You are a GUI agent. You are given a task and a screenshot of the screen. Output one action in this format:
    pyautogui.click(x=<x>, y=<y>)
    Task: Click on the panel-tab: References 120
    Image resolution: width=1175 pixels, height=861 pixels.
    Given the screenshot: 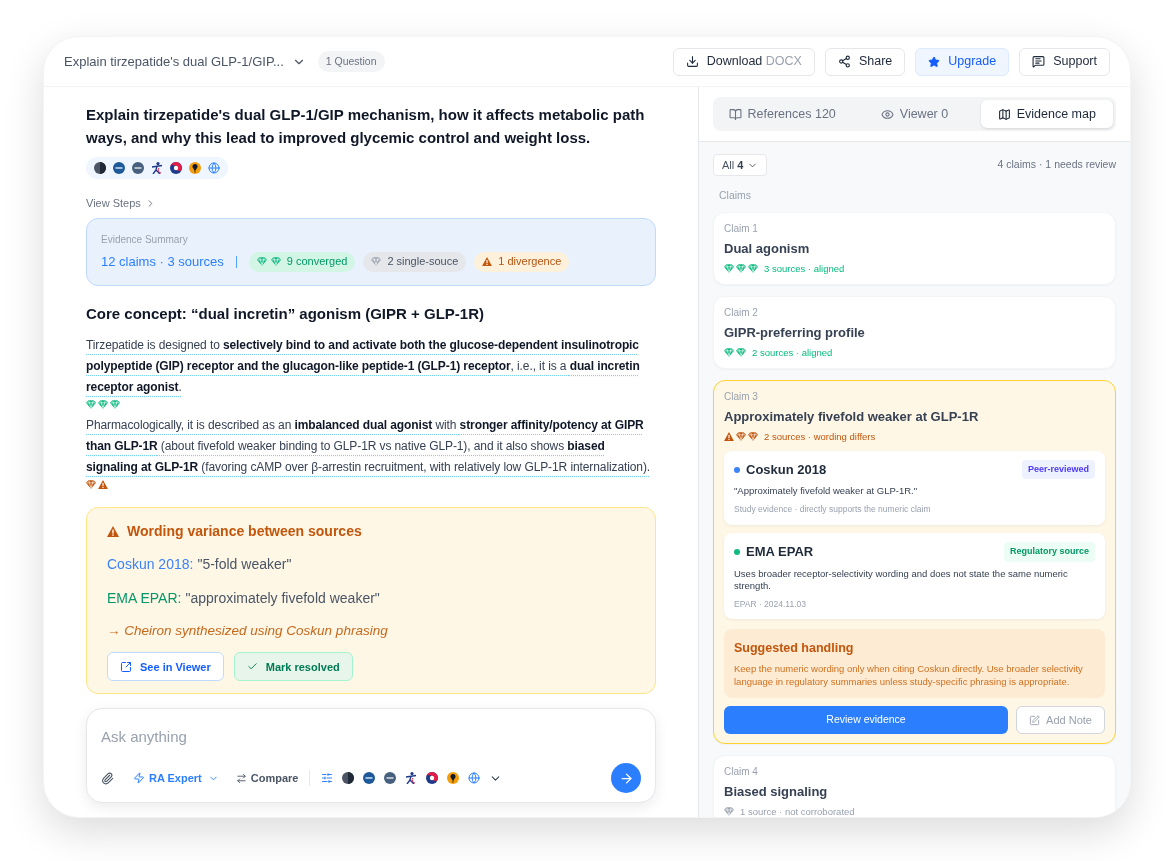 What is the action you would take?
    pyautogui.click(x=782, y=114)
    